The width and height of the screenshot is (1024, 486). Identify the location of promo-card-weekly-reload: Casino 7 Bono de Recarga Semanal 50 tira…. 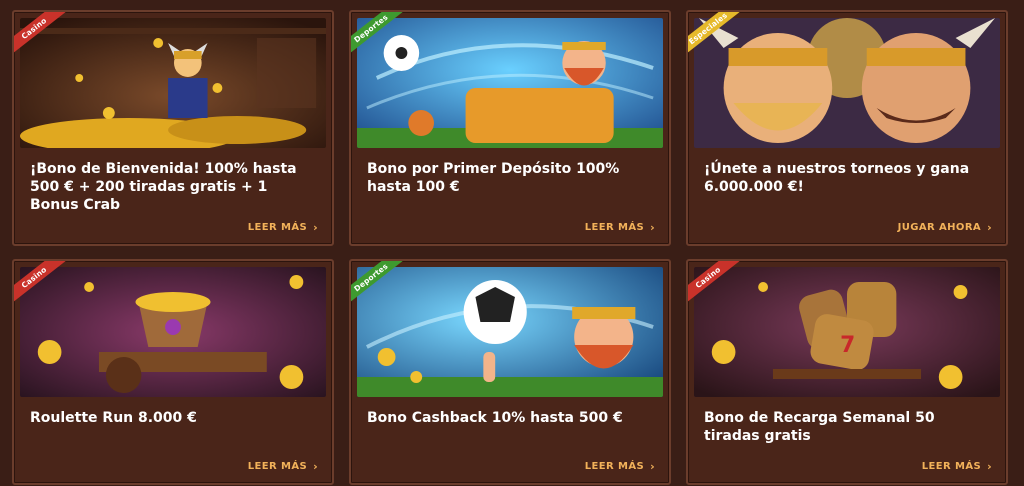
(847, 372).